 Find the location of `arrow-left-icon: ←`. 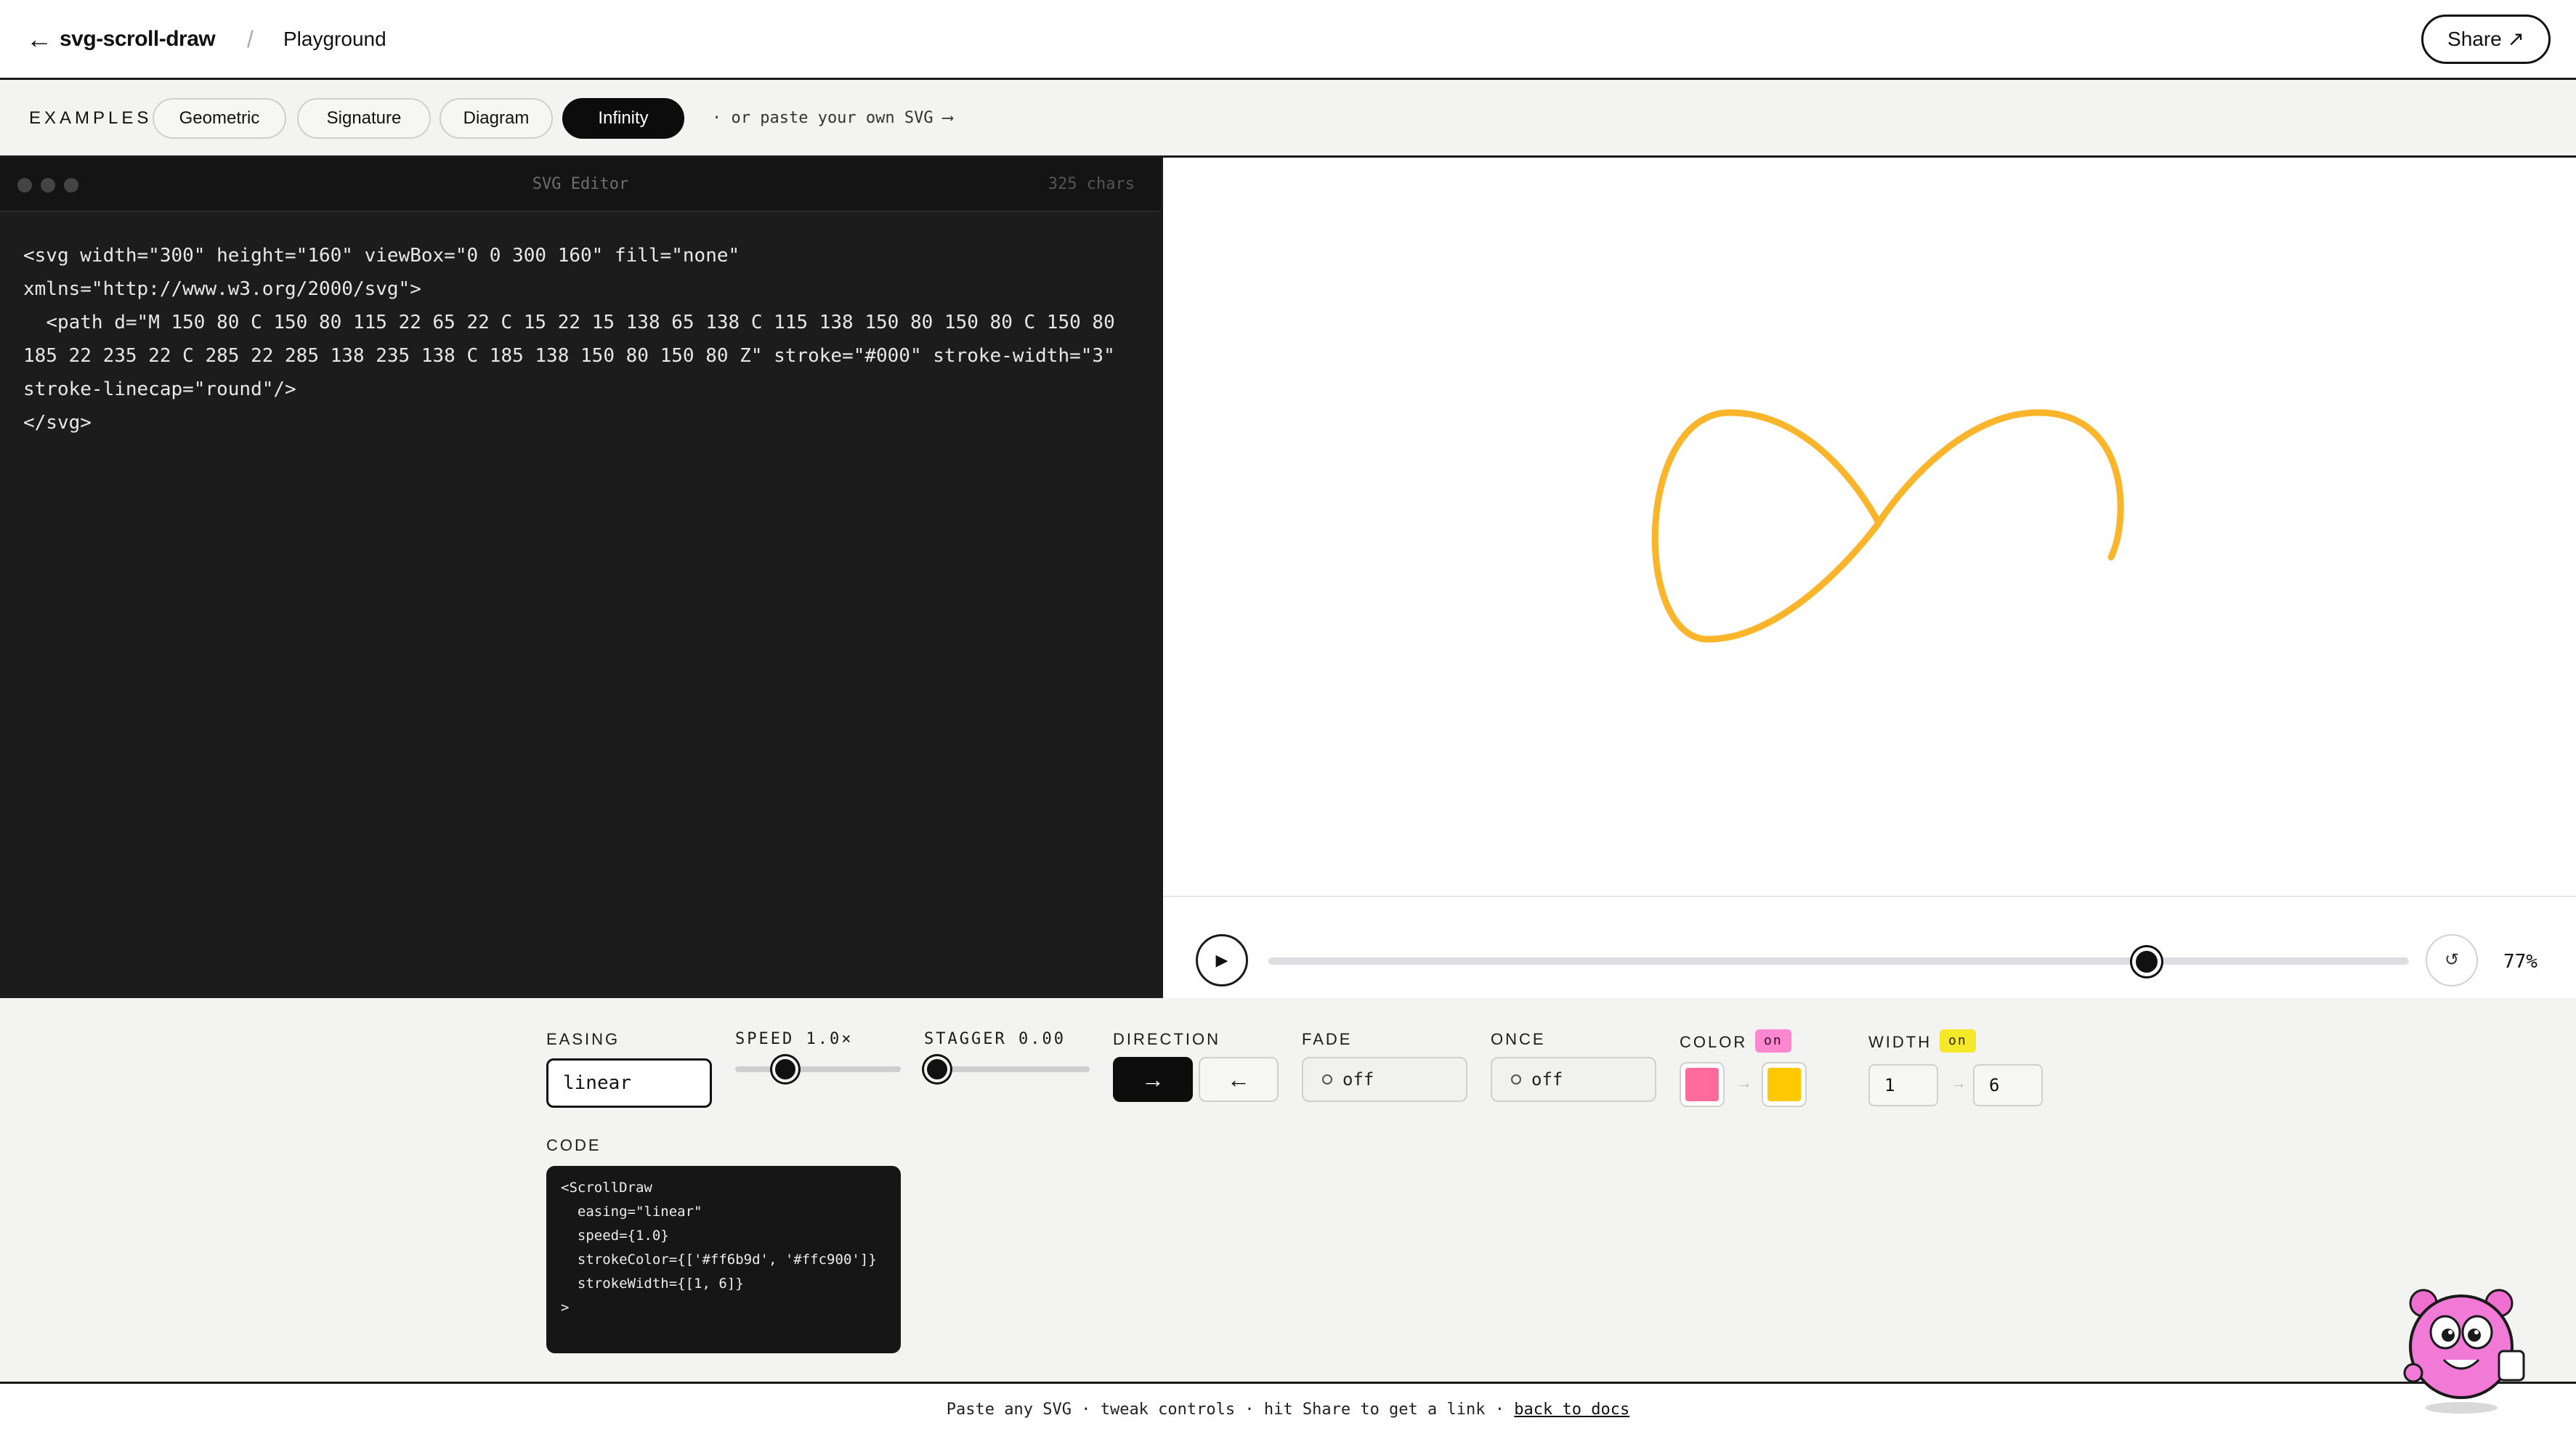

arrow-left-icon: ← is located at coordinates (39, 39).